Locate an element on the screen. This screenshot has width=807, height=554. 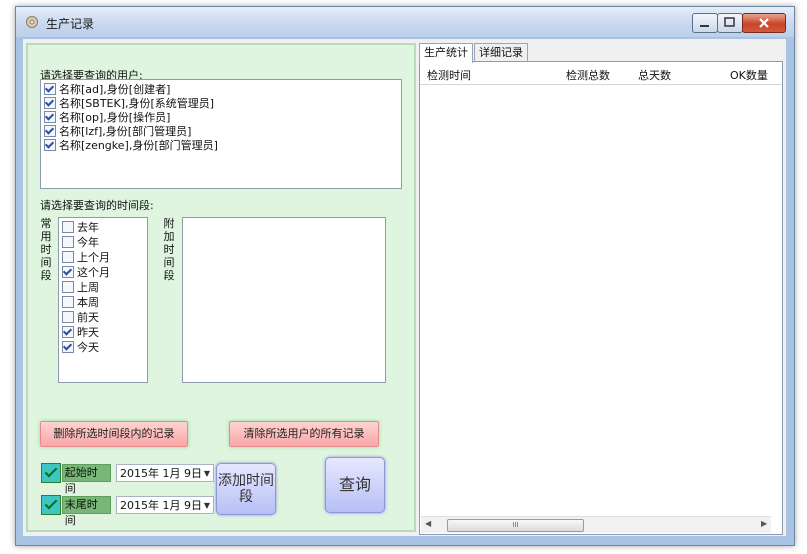
common-period-label: 常用时间段 is located at coordinates (46, 249).